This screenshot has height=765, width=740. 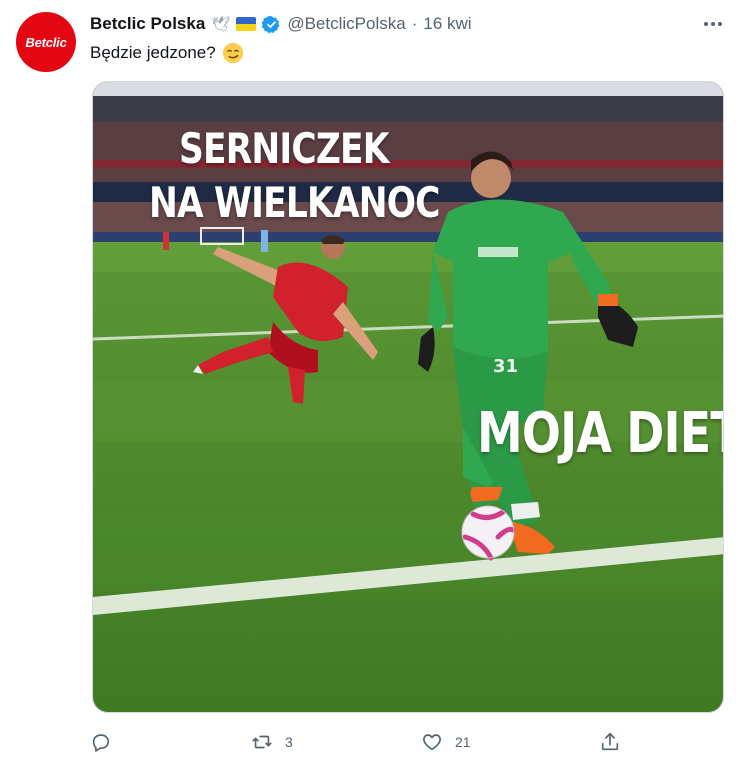 I want to click on tweet-text: Będzie jedzone?, so click(x=167, y=53).